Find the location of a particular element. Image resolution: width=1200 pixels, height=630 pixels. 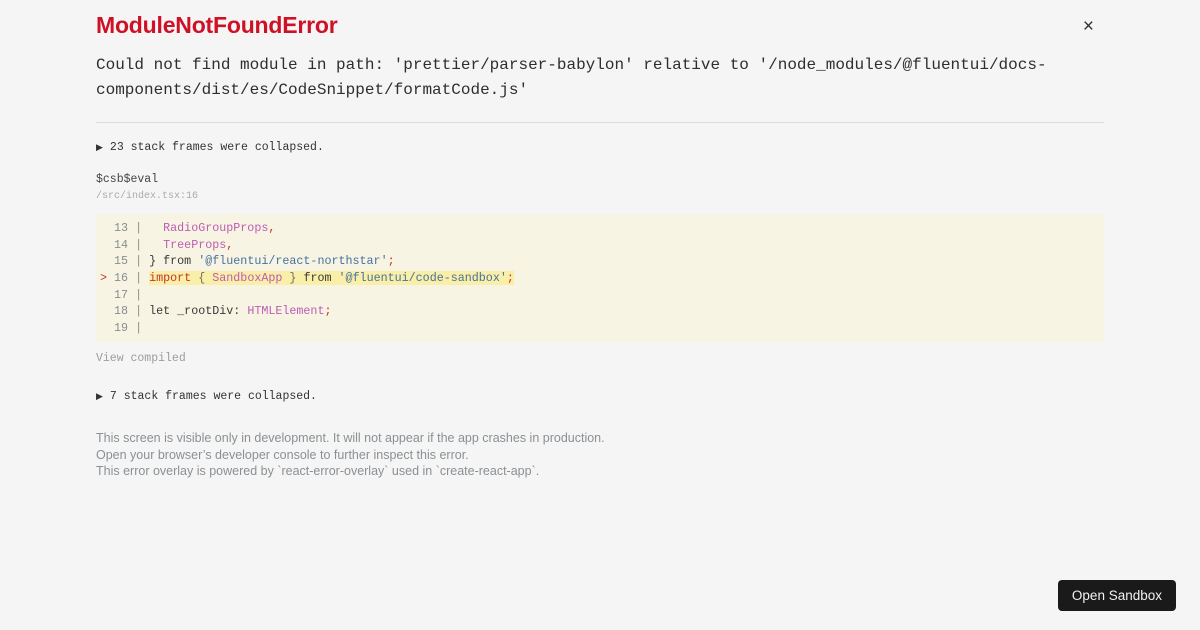

open-sandbox-button: Open Sandbox is located at coordinates (1116, 595).